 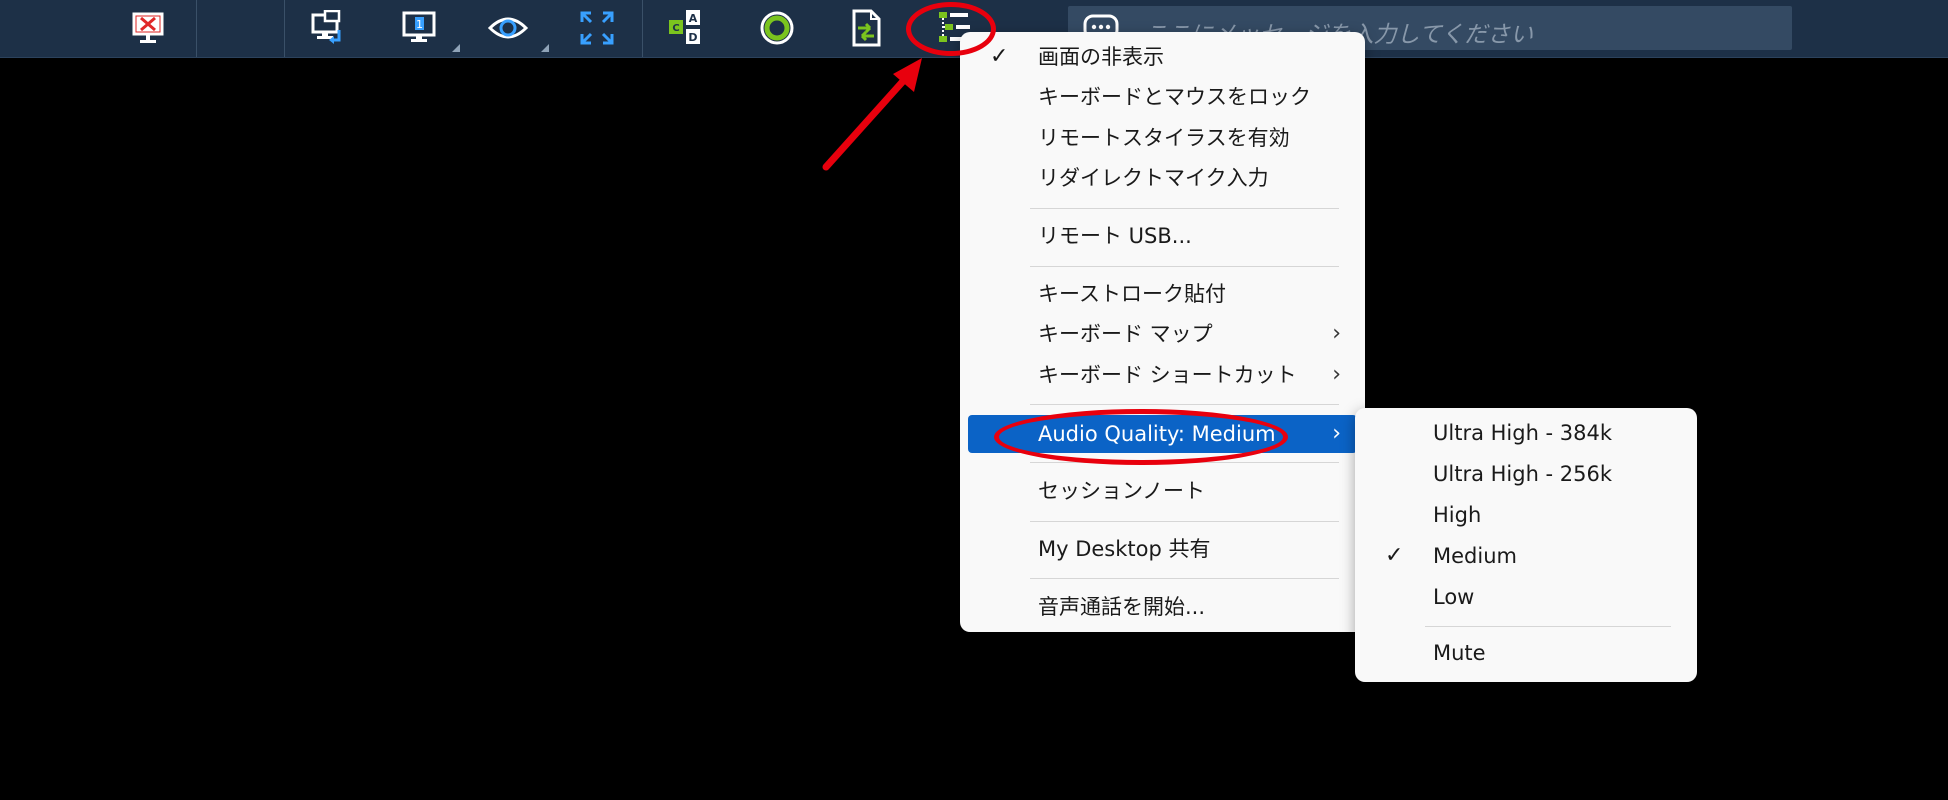 I want to click on record-button, so click(x=777, y=28).